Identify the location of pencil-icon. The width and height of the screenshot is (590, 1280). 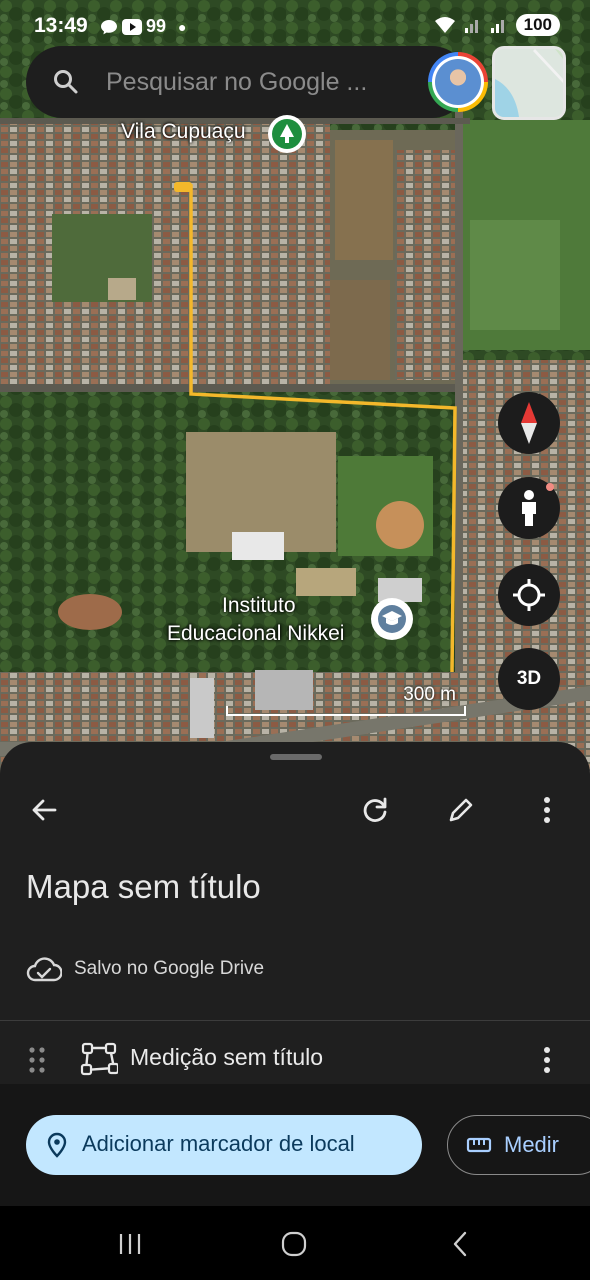
(461, 810).